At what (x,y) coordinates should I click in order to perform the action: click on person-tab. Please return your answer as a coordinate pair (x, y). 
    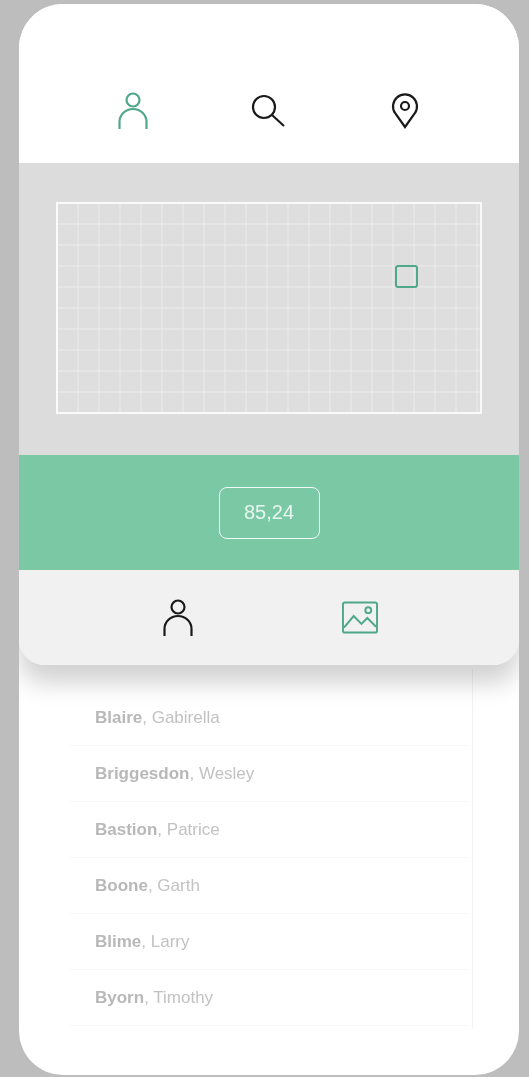
    Looking at the image, I should click on (178, 617).